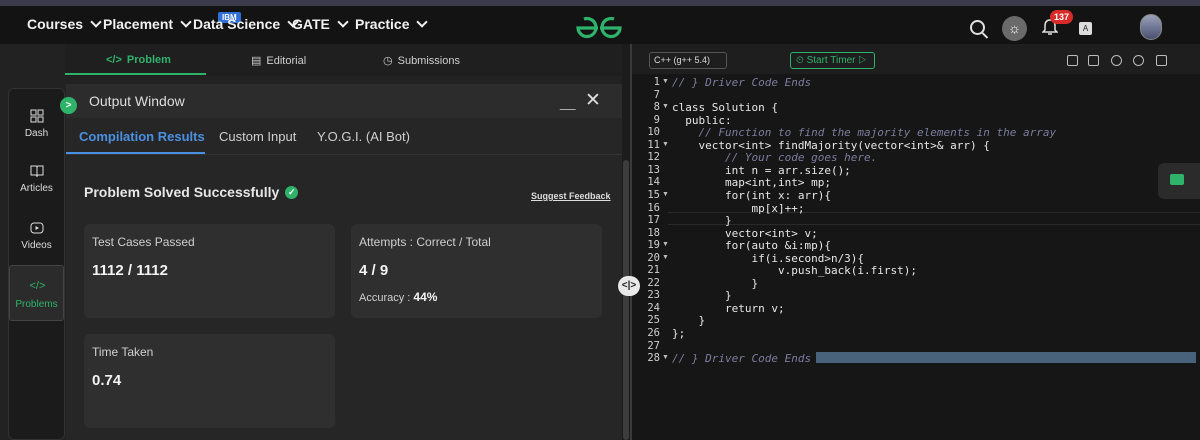 This screenshot has height=440, width=1200. What do you see at coordinates (55, 24) in the screenshot?
I see `nav-label: Courses` at bounding box center [55, 24].